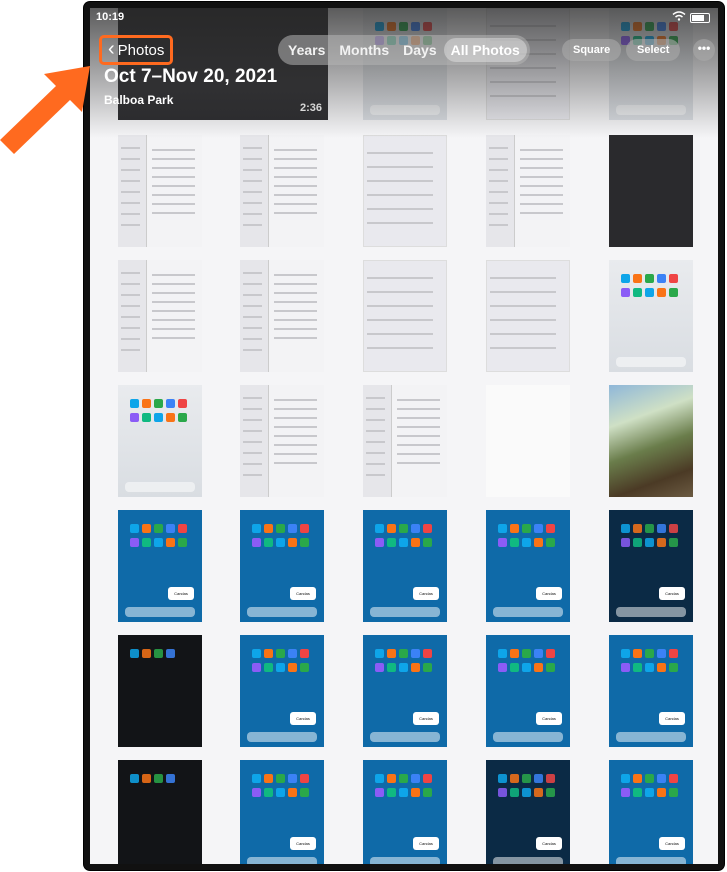 The image size is (727, 872). Describe the element at coordinates (419, 50) in the screenshot. I see `tab-days: Days` at that location.